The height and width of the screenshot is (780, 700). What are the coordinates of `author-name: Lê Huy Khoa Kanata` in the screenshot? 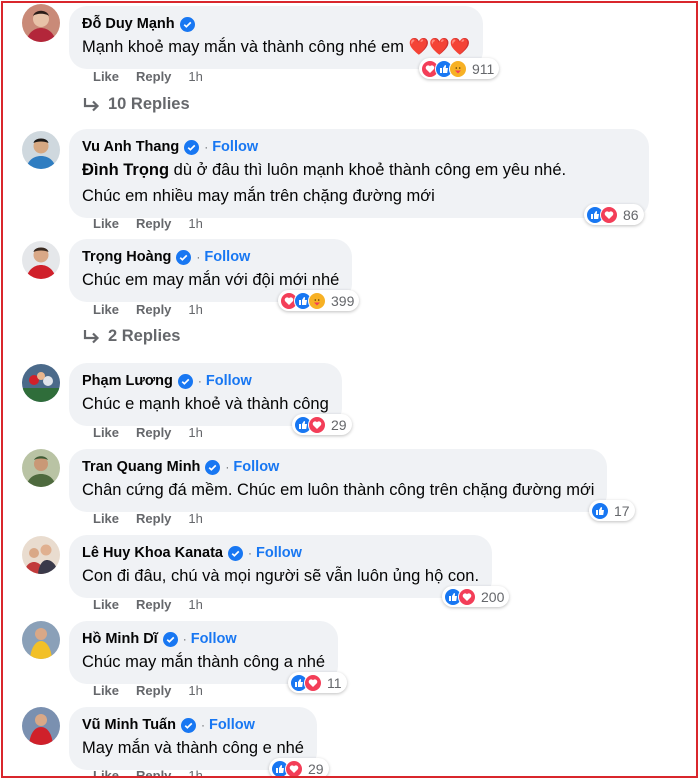 It's located at (152, 553).